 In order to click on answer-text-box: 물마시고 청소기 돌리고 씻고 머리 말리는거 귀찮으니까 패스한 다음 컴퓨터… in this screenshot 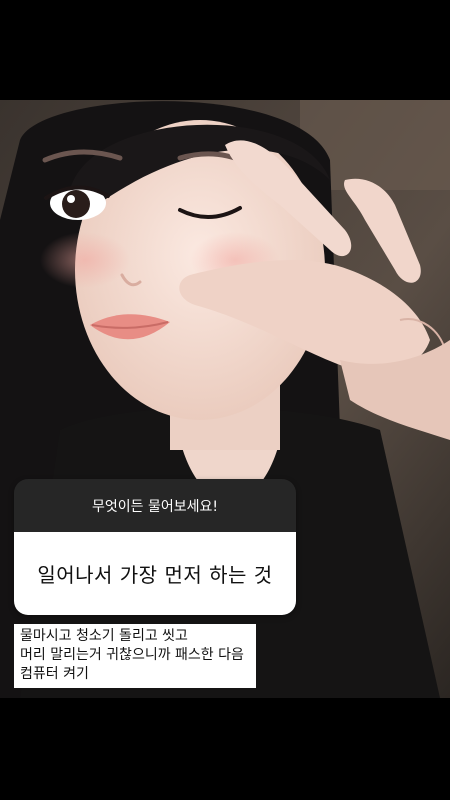, I will do `click(135, 656)`.